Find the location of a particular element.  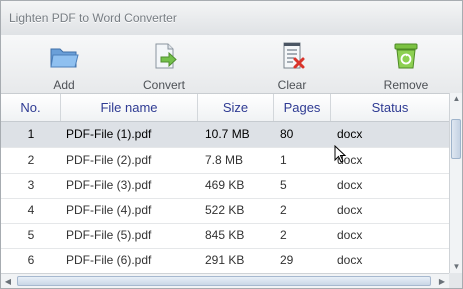

cell-pages: 5 is located at coordinates (283, 185).